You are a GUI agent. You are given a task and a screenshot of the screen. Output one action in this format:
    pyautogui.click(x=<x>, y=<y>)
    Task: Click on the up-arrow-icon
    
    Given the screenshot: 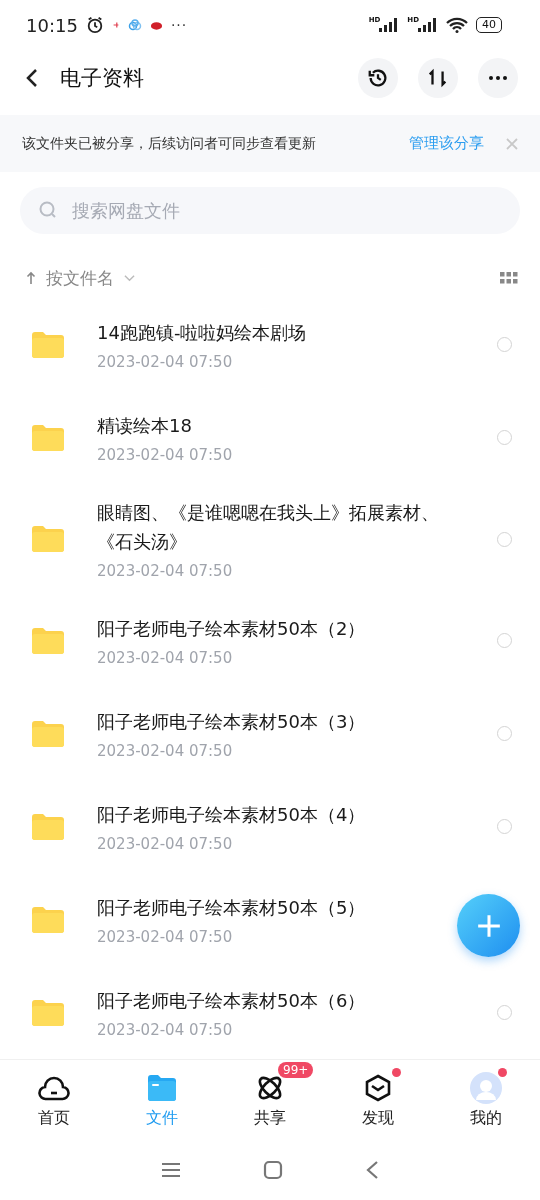 What is the action you would take?
    pyautogui.click(x=31, y=278)
    